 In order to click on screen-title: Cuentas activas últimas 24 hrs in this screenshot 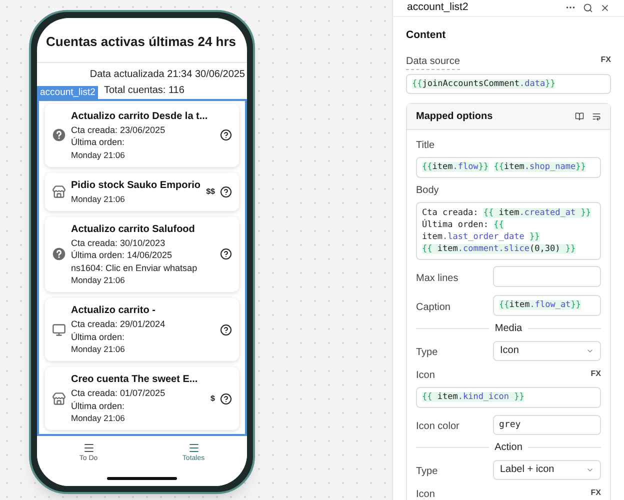, I will do `click(142, 40)`.